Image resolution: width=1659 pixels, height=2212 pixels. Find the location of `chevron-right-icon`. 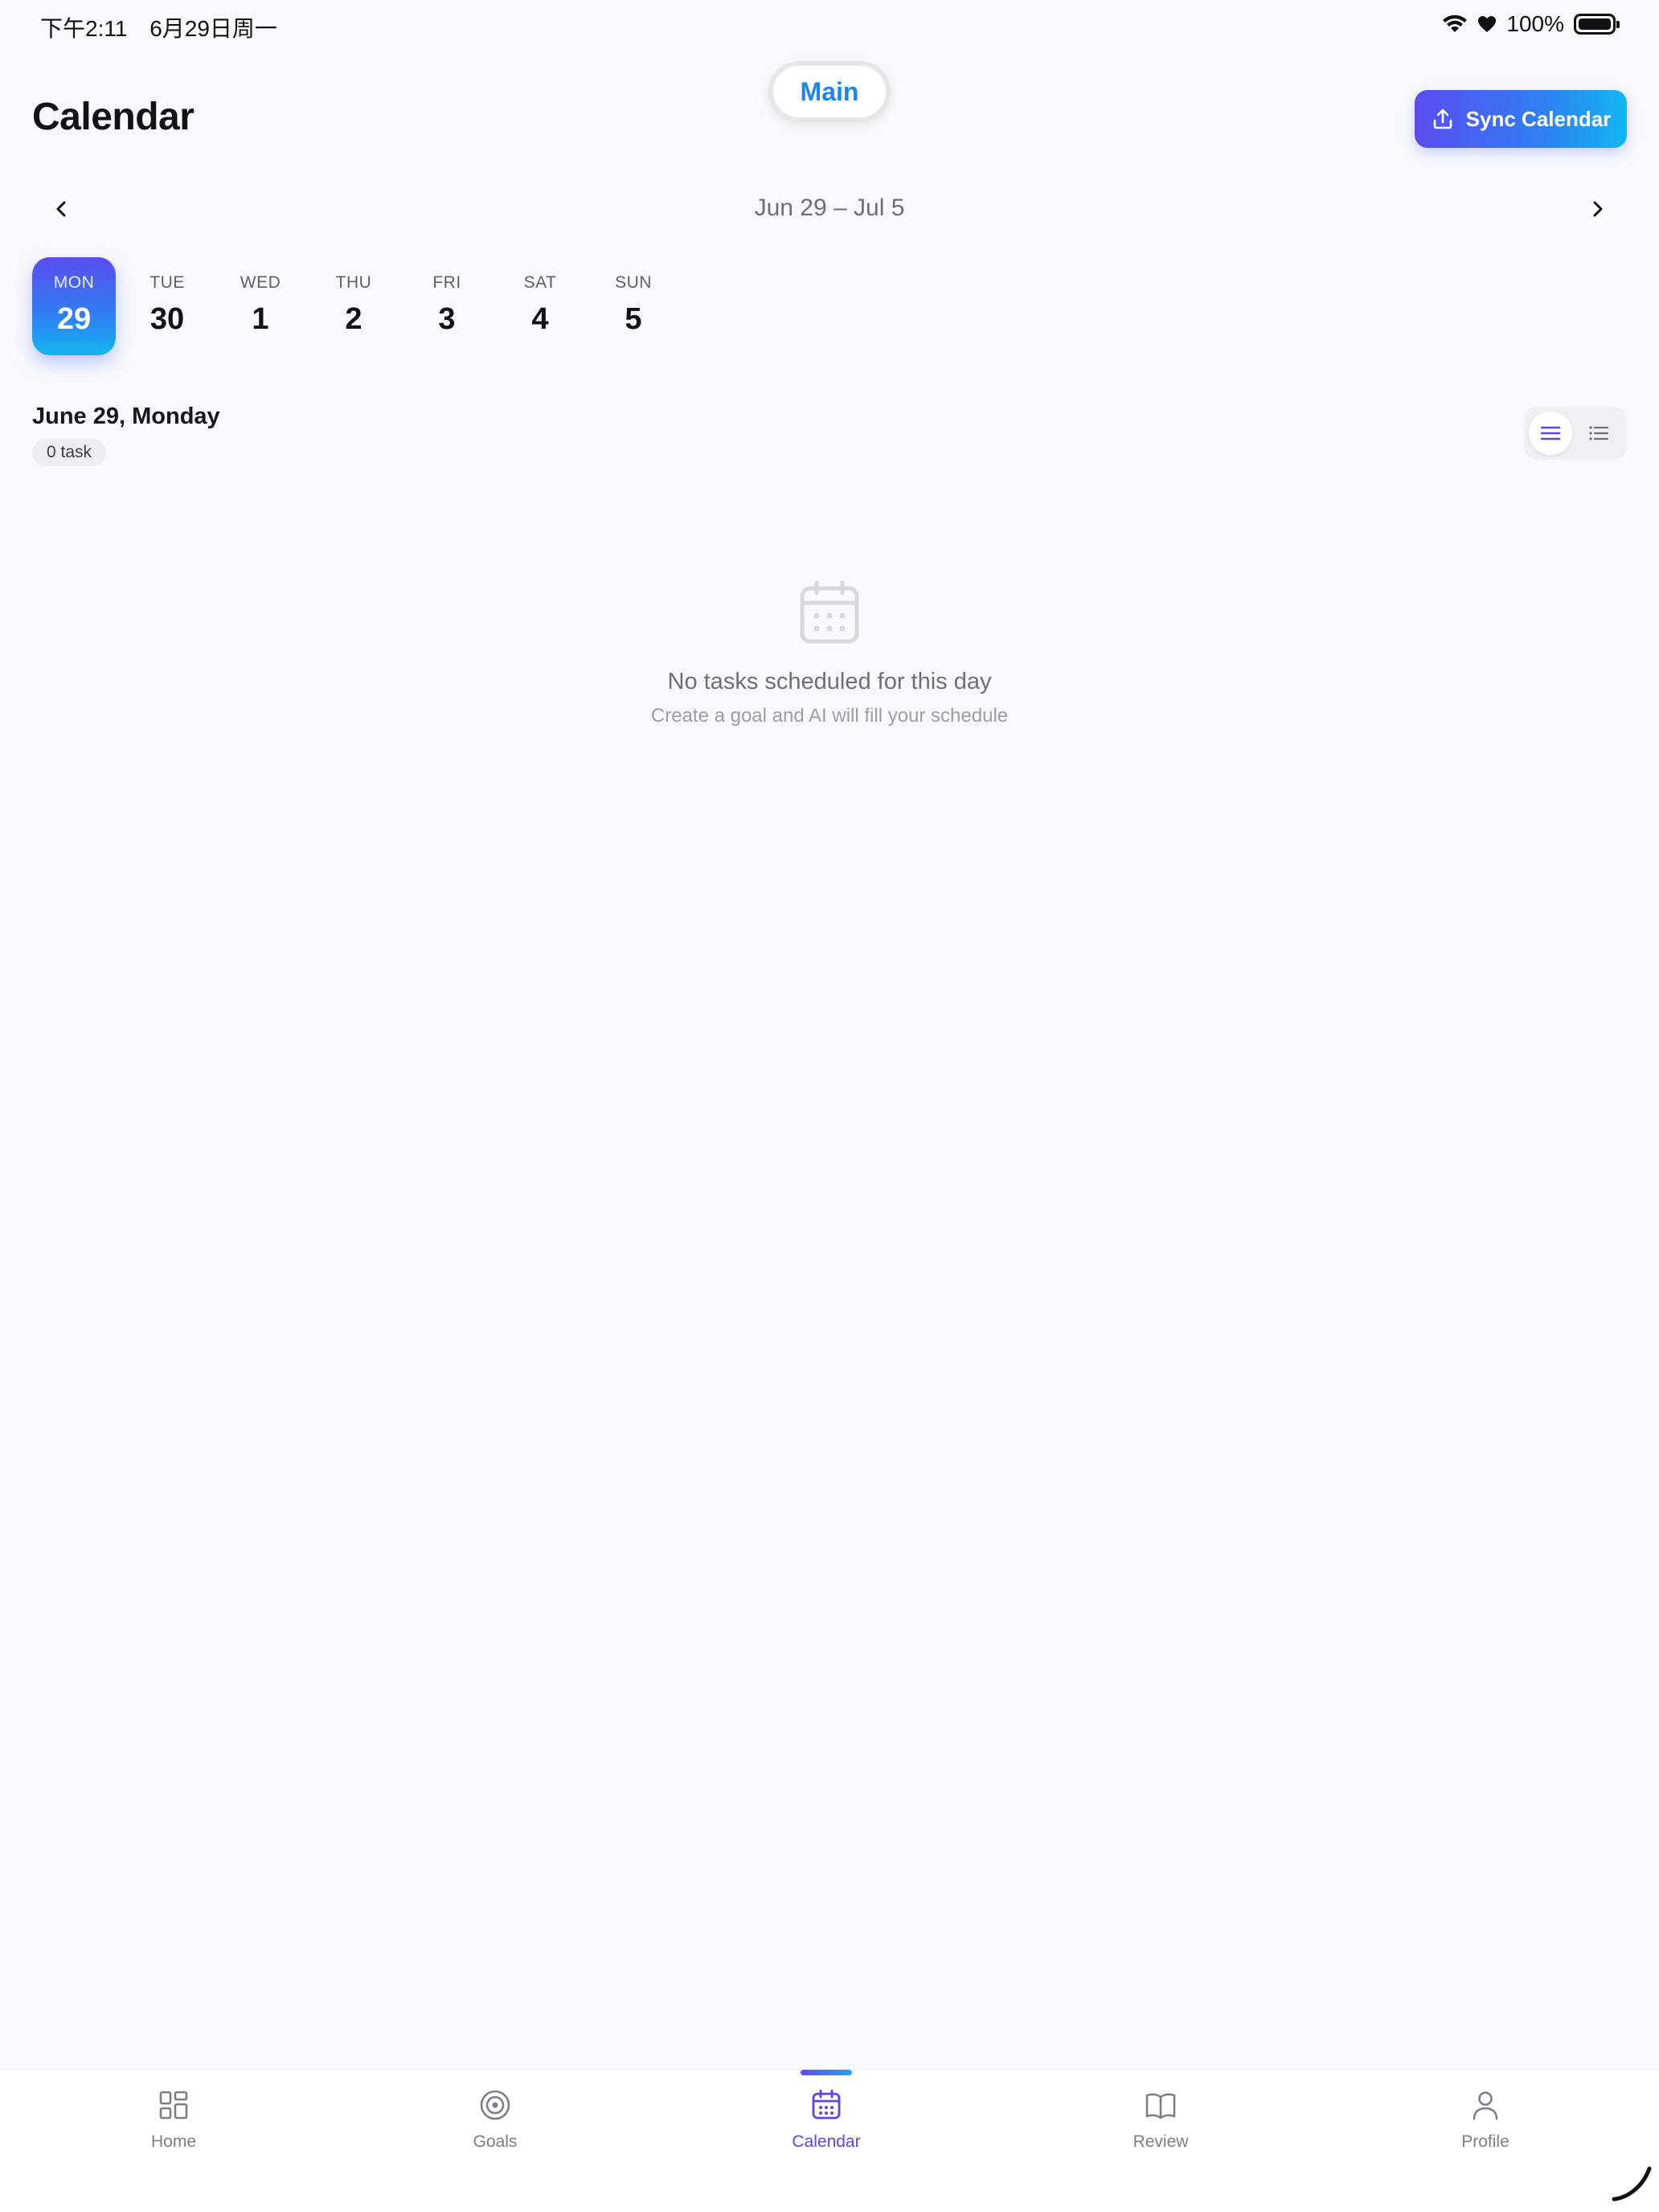

chevron-right-icon is located at coordinates (1598, 209).